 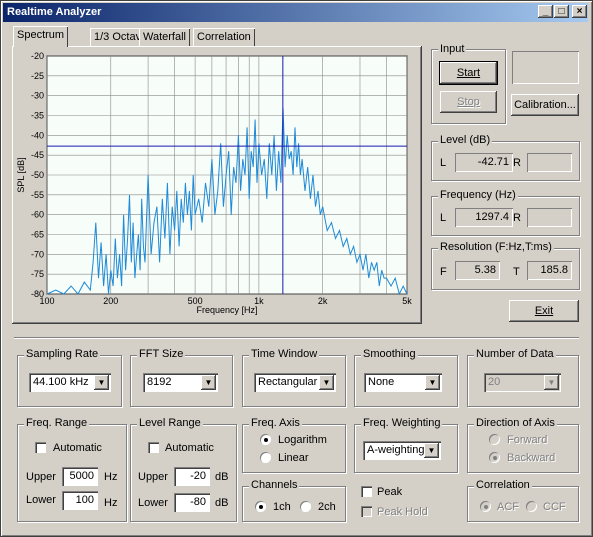 I want to click on resolution-label: Resolution (F:Hz,T:ms), so click(x=496, y=247).